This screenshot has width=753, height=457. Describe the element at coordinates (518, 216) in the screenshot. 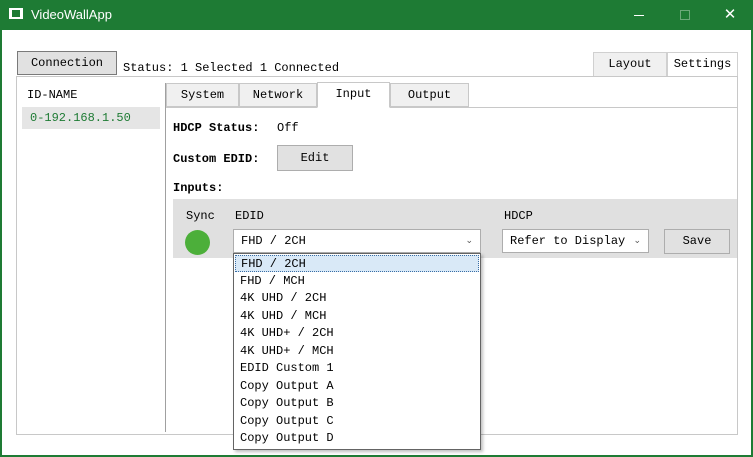

I see `hdcp-header: HDCP` at that location.